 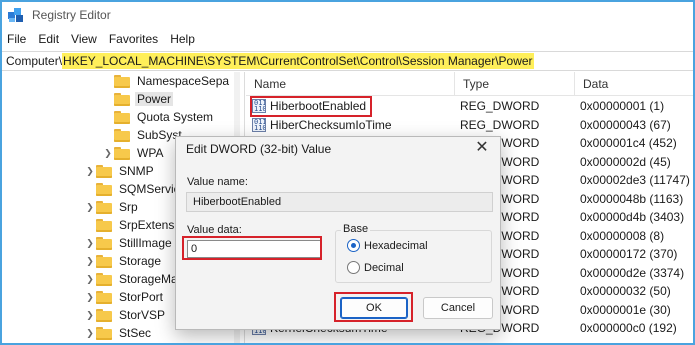 What do you see at coordinates (128, 207) in the screenshot?
I see `tree-item-label: Srp` at bounding box center [128, 207].